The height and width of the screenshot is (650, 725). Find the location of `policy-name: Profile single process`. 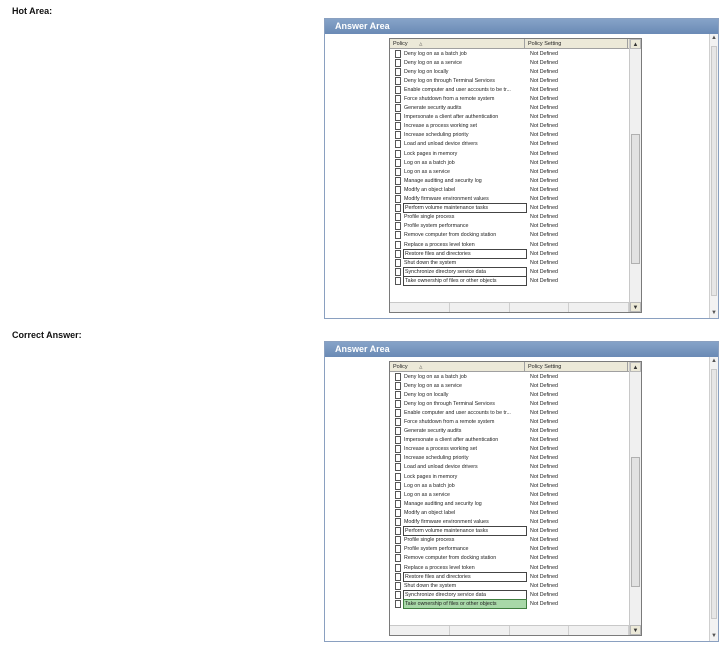

policy-name: Profile single process is located at coordinates (465, 217).